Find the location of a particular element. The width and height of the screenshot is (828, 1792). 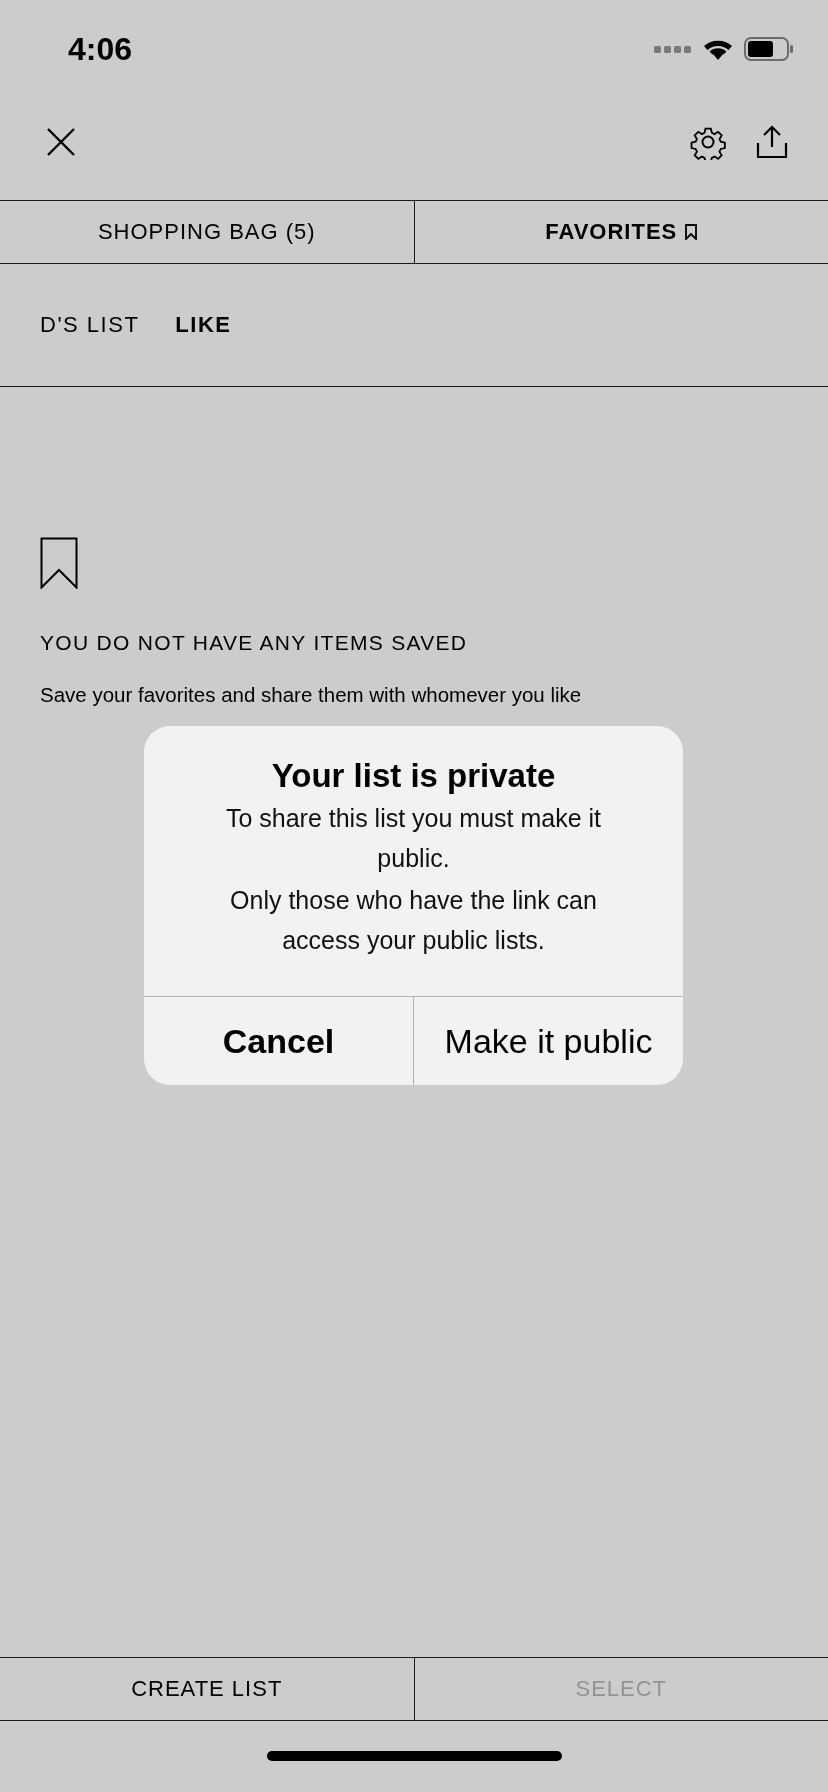

status-time: 4:06 is located at coordinates (100, 49).